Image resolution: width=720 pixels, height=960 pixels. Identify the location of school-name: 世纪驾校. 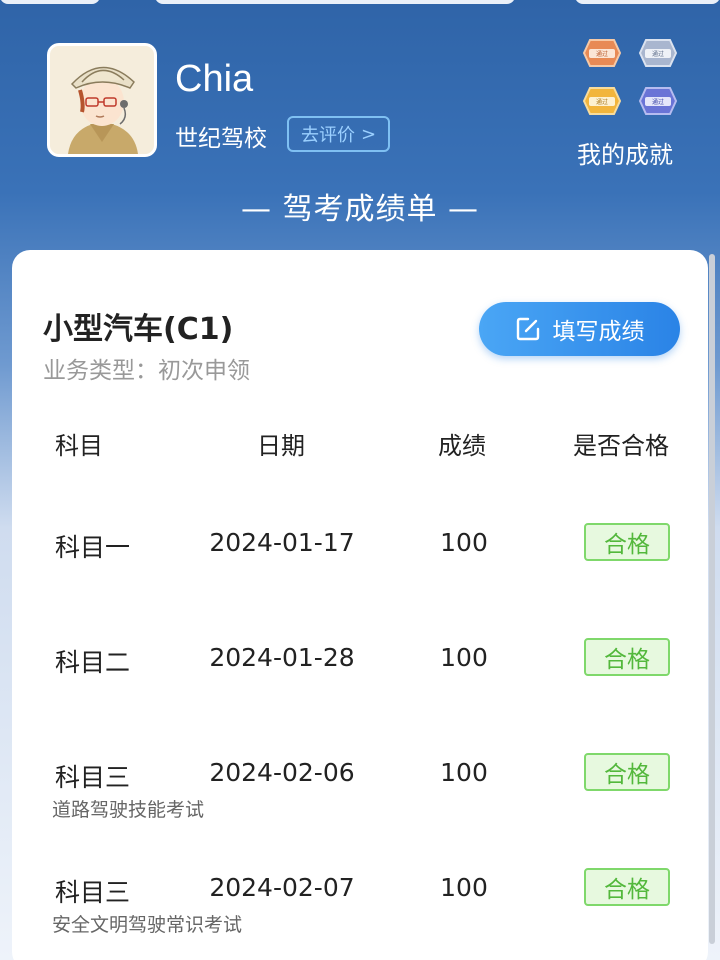
(221, 139).